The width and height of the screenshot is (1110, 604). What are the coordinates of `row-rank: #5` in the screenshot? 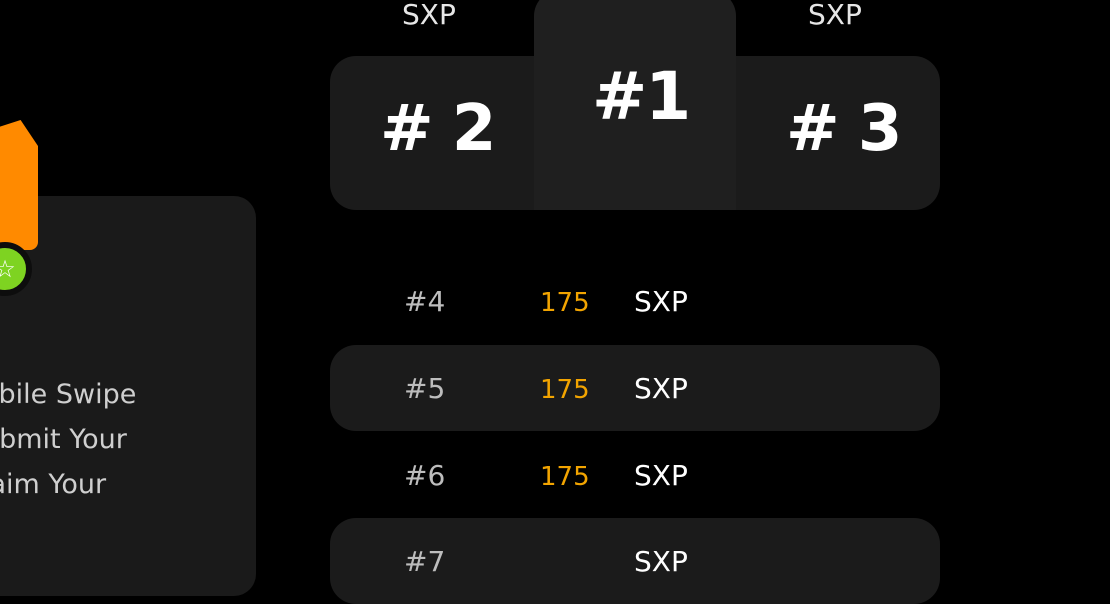 It's located at (425, 388).